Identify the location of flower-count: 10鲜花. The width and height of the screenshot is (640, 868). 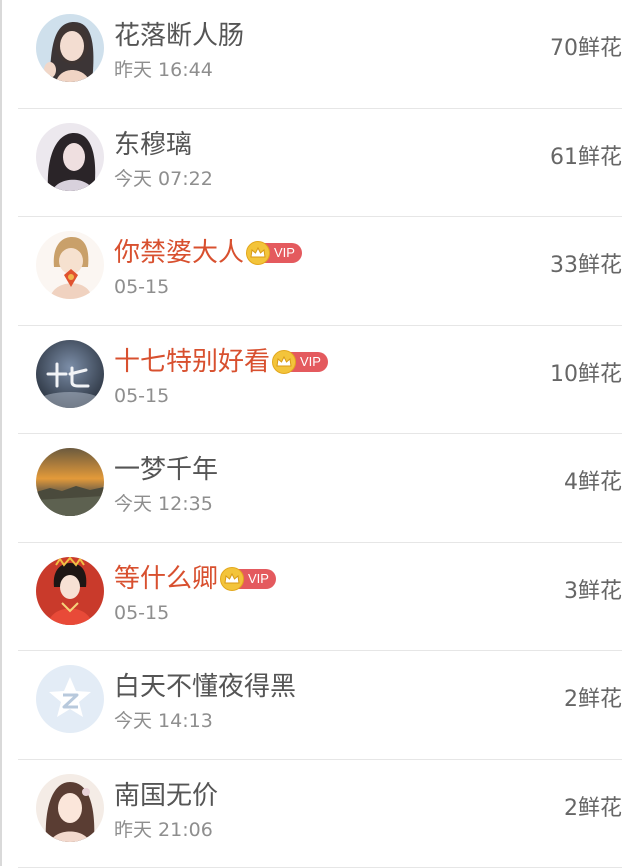
(586, 375).